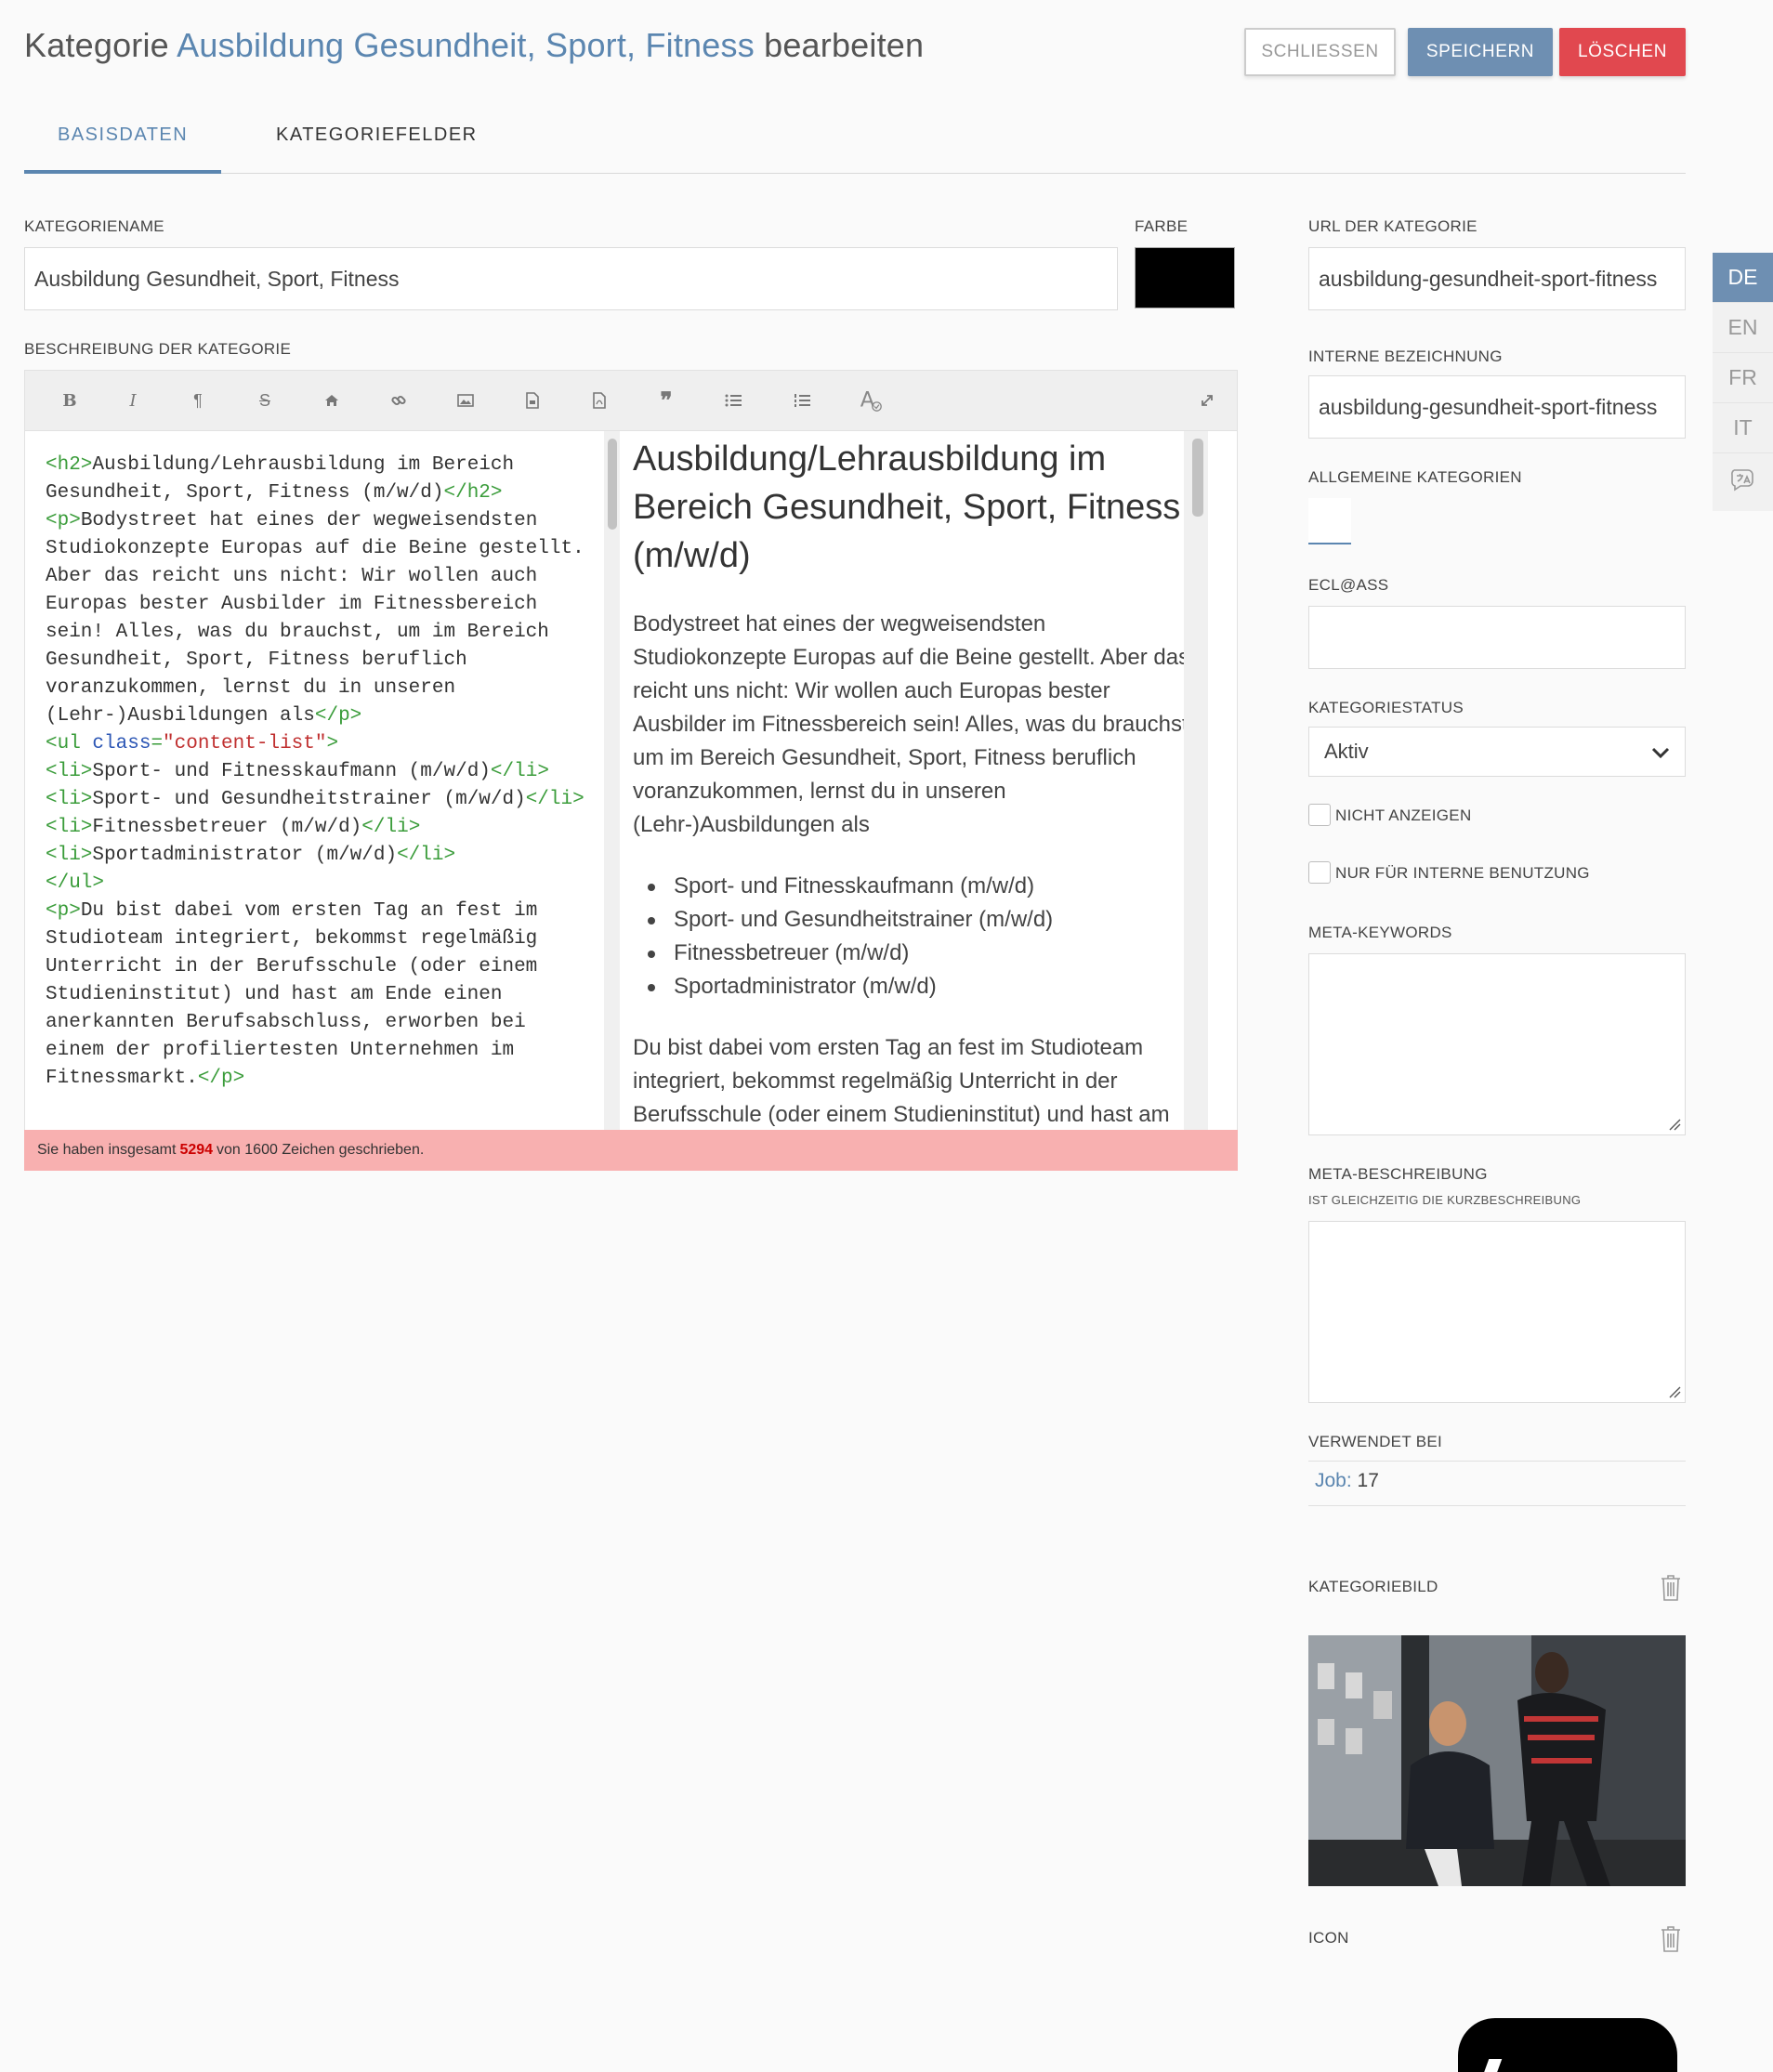 This screenshot has height=2072, width=1773. What do you see at coordinates (1333, 1480) in the screenshot?
I see `job-link: Job:` at bounding box center [1333, 1480].